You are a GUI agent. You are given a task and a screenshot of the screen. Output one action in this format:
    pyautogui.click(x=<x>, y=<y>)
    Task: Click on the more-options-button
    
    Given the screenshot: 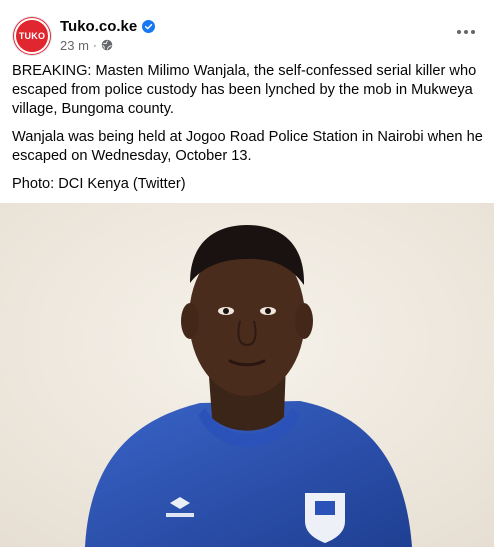 What is the action you would take?
    pyautogui.click(x=466, y=32)
    